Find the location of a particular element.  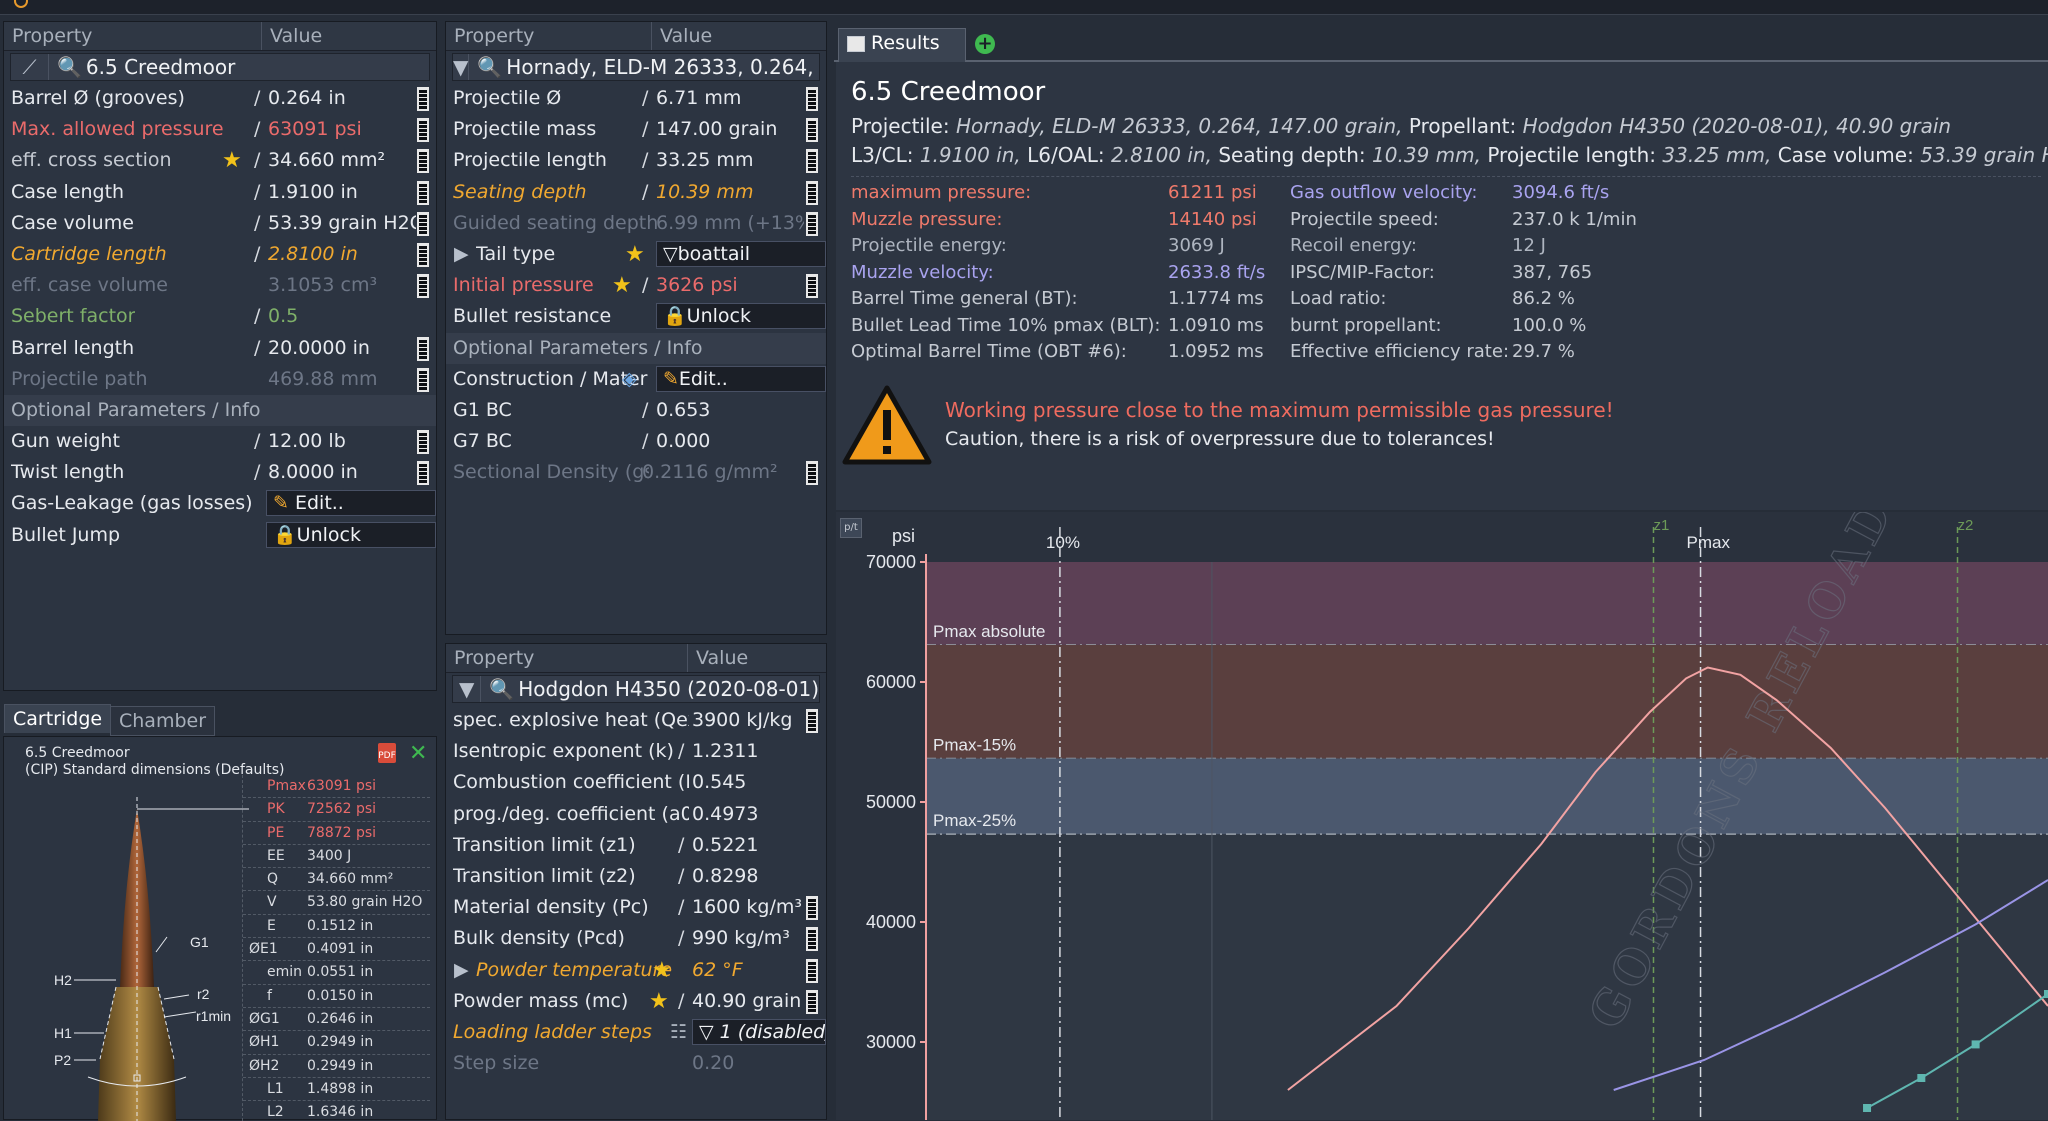

prop-row-powder-temperature: ▶ Powder temperature (Pt)★ 62 °F is located at coordinates (636, 970).